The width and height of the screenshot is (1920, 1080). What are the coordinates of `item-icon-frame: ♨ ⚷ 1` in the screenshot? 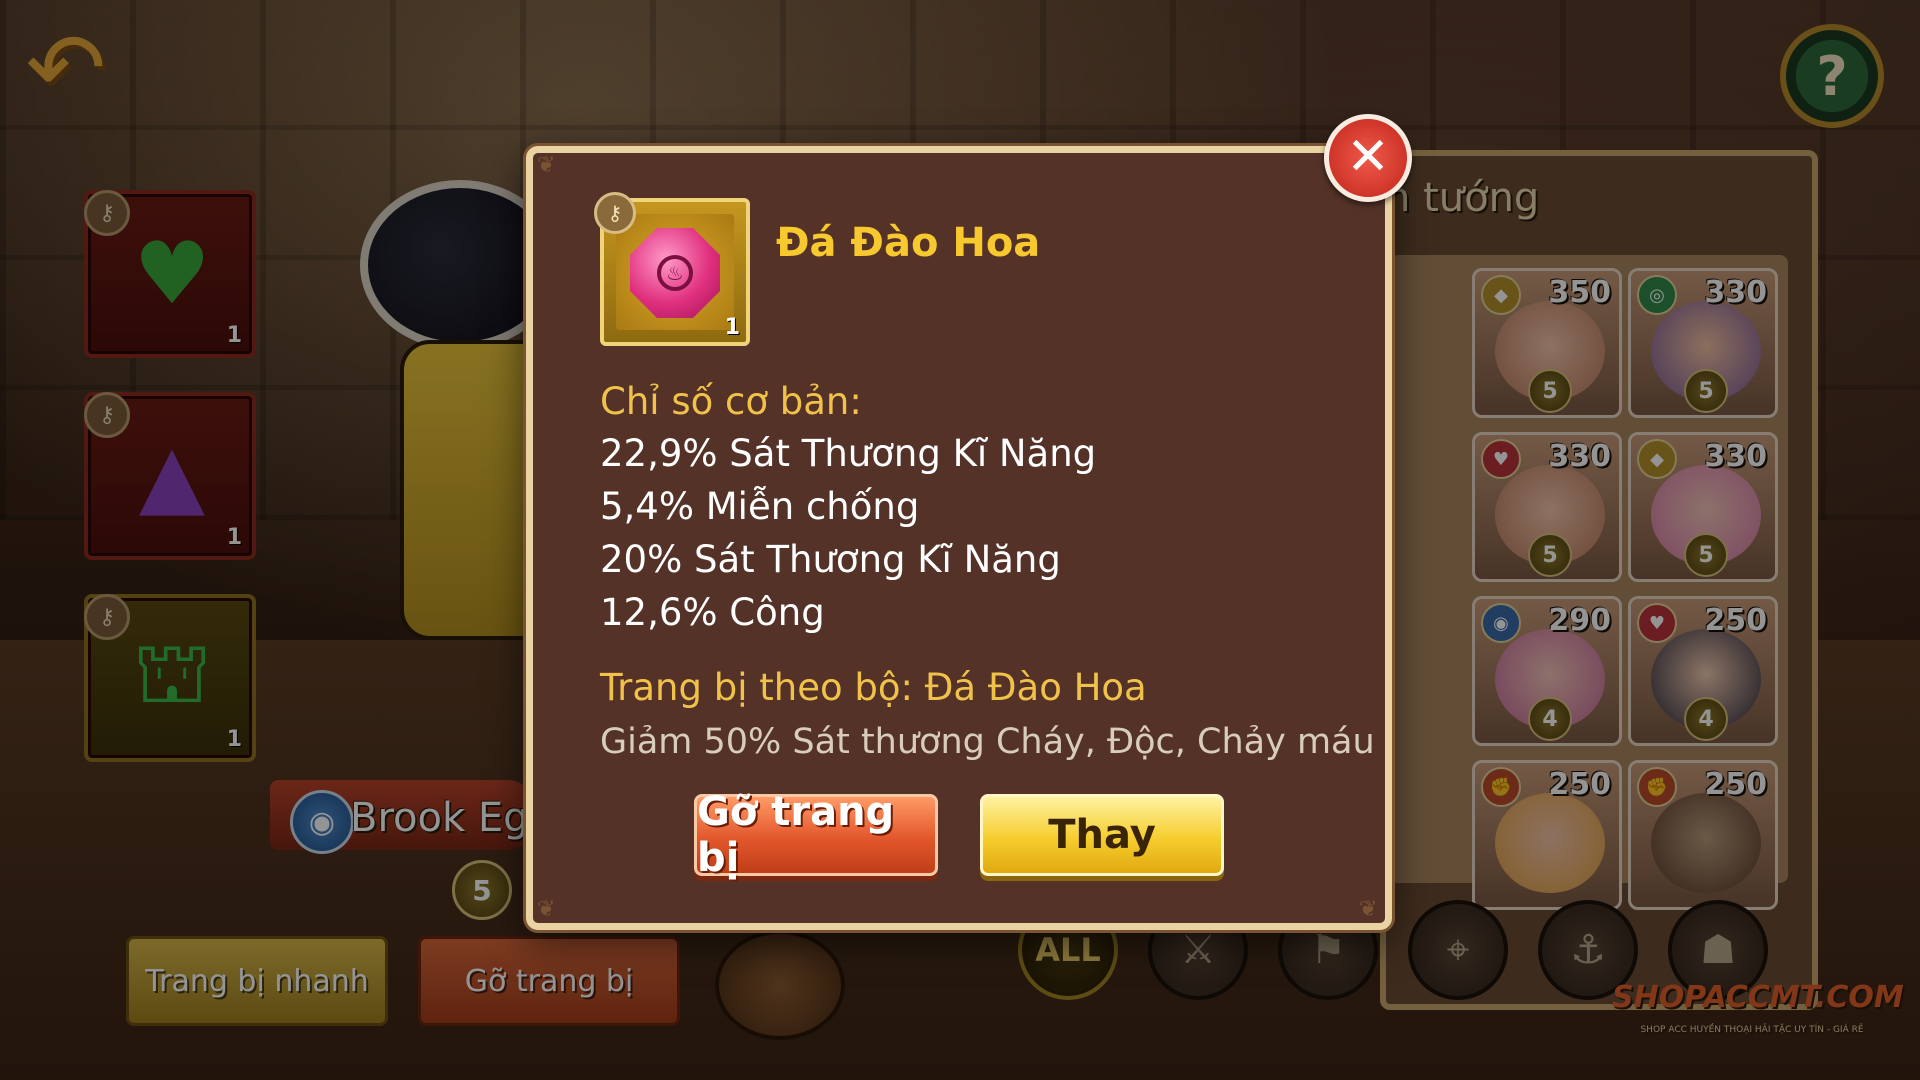 It's located at (672, 269).